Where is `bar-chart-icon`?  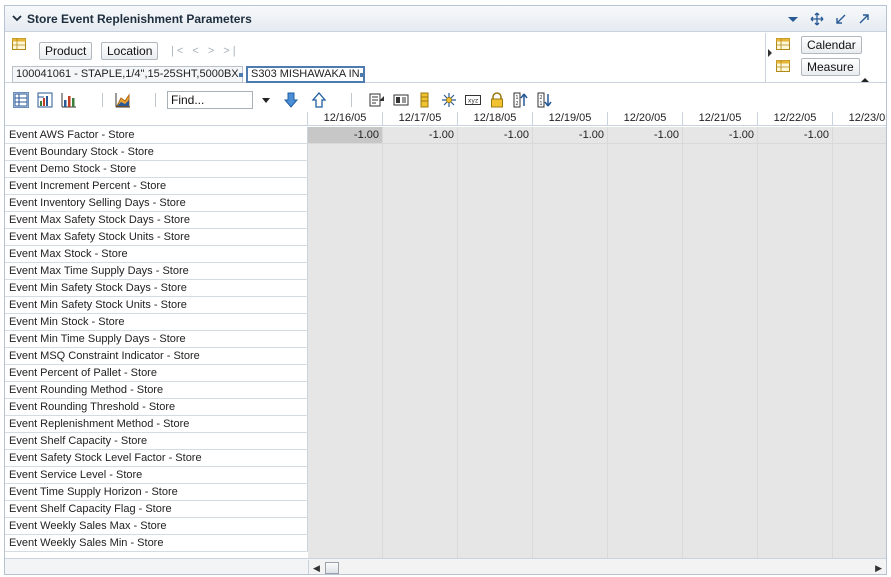 bar-chart-icon is located at coordinates (69, 100).